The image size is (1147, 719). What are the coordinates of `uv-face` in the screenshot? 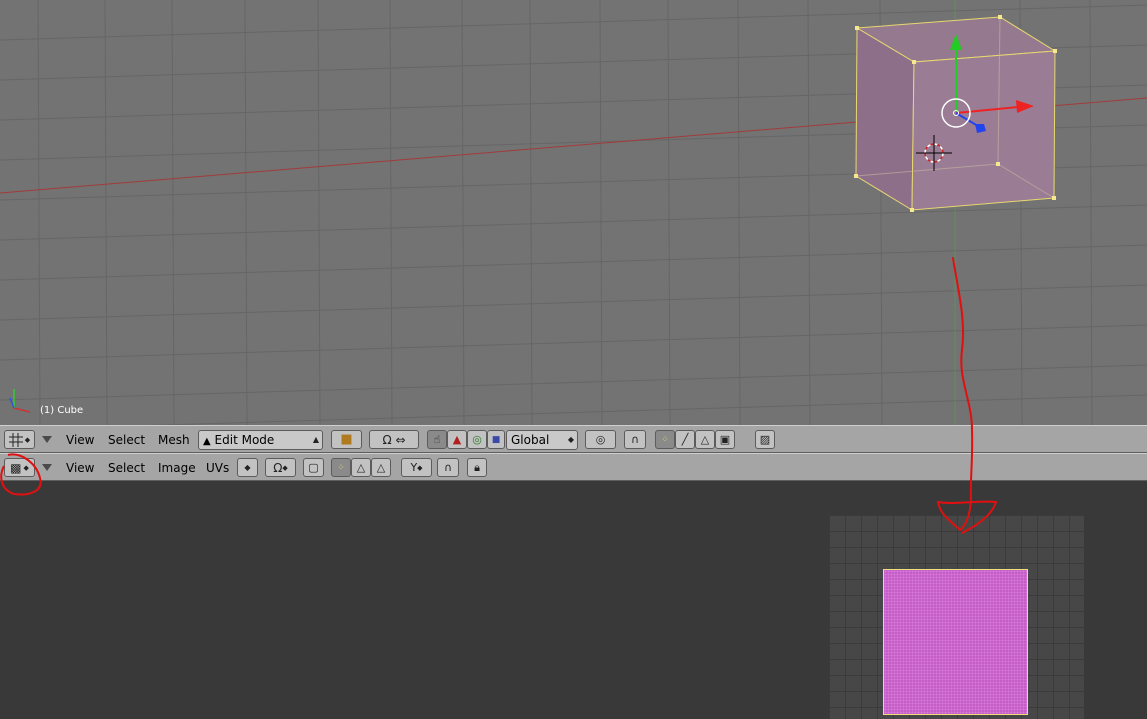 It's located at (955, 642).